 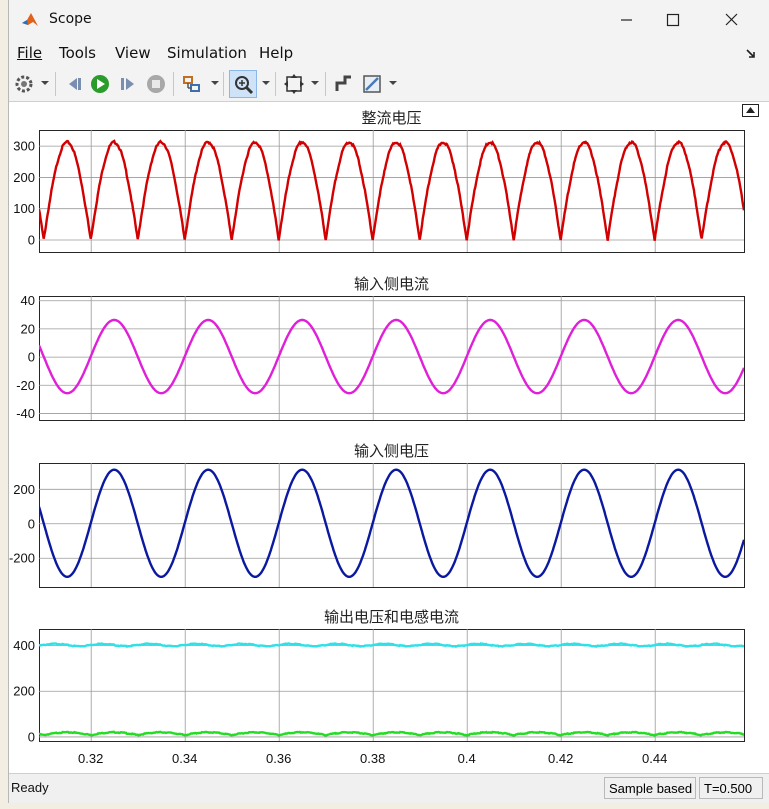 I want to click on y-tick-label: -200, so click(x=22, y=558).